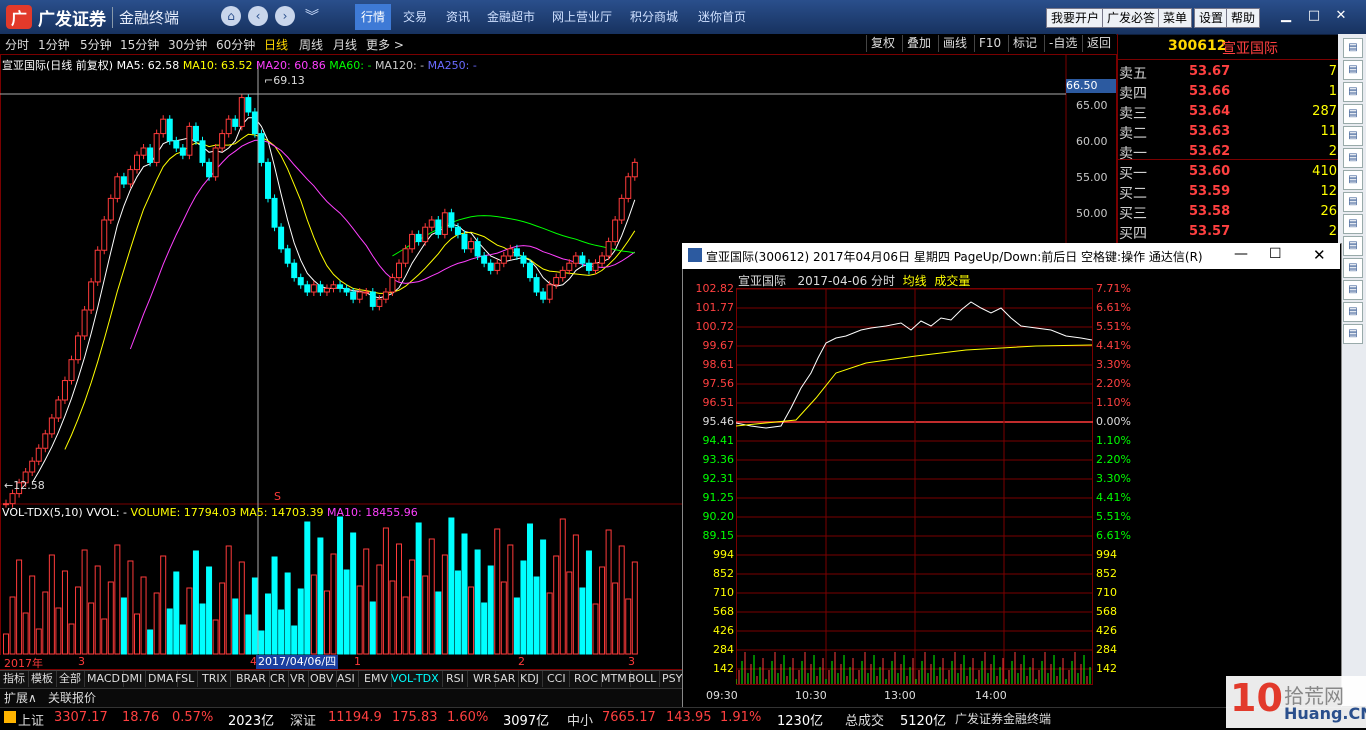 The height and width of the screenshot is (730, 1366). What do you see at coordinates (312, 16) in the screenshot?
I see `expand-icon: ︾` at bounding box center [312, 16].